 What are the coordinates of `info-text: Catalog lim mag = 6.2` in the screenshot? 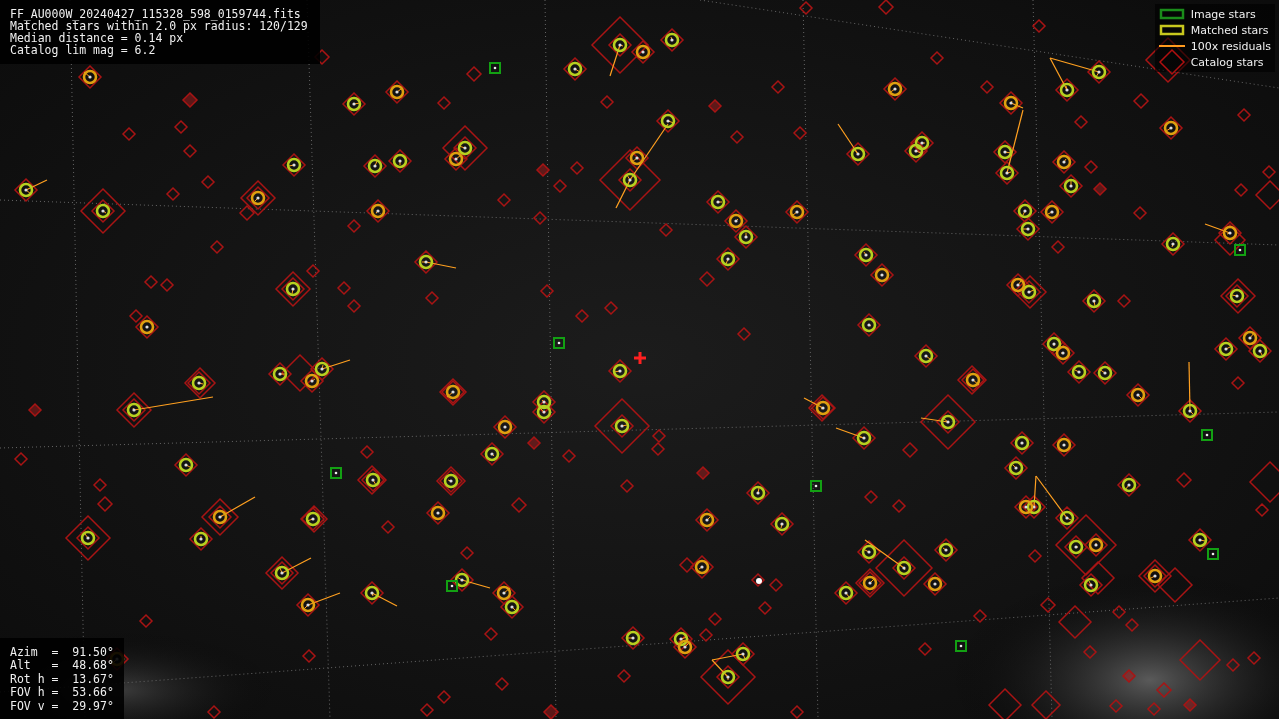 It's located at (83, 50).